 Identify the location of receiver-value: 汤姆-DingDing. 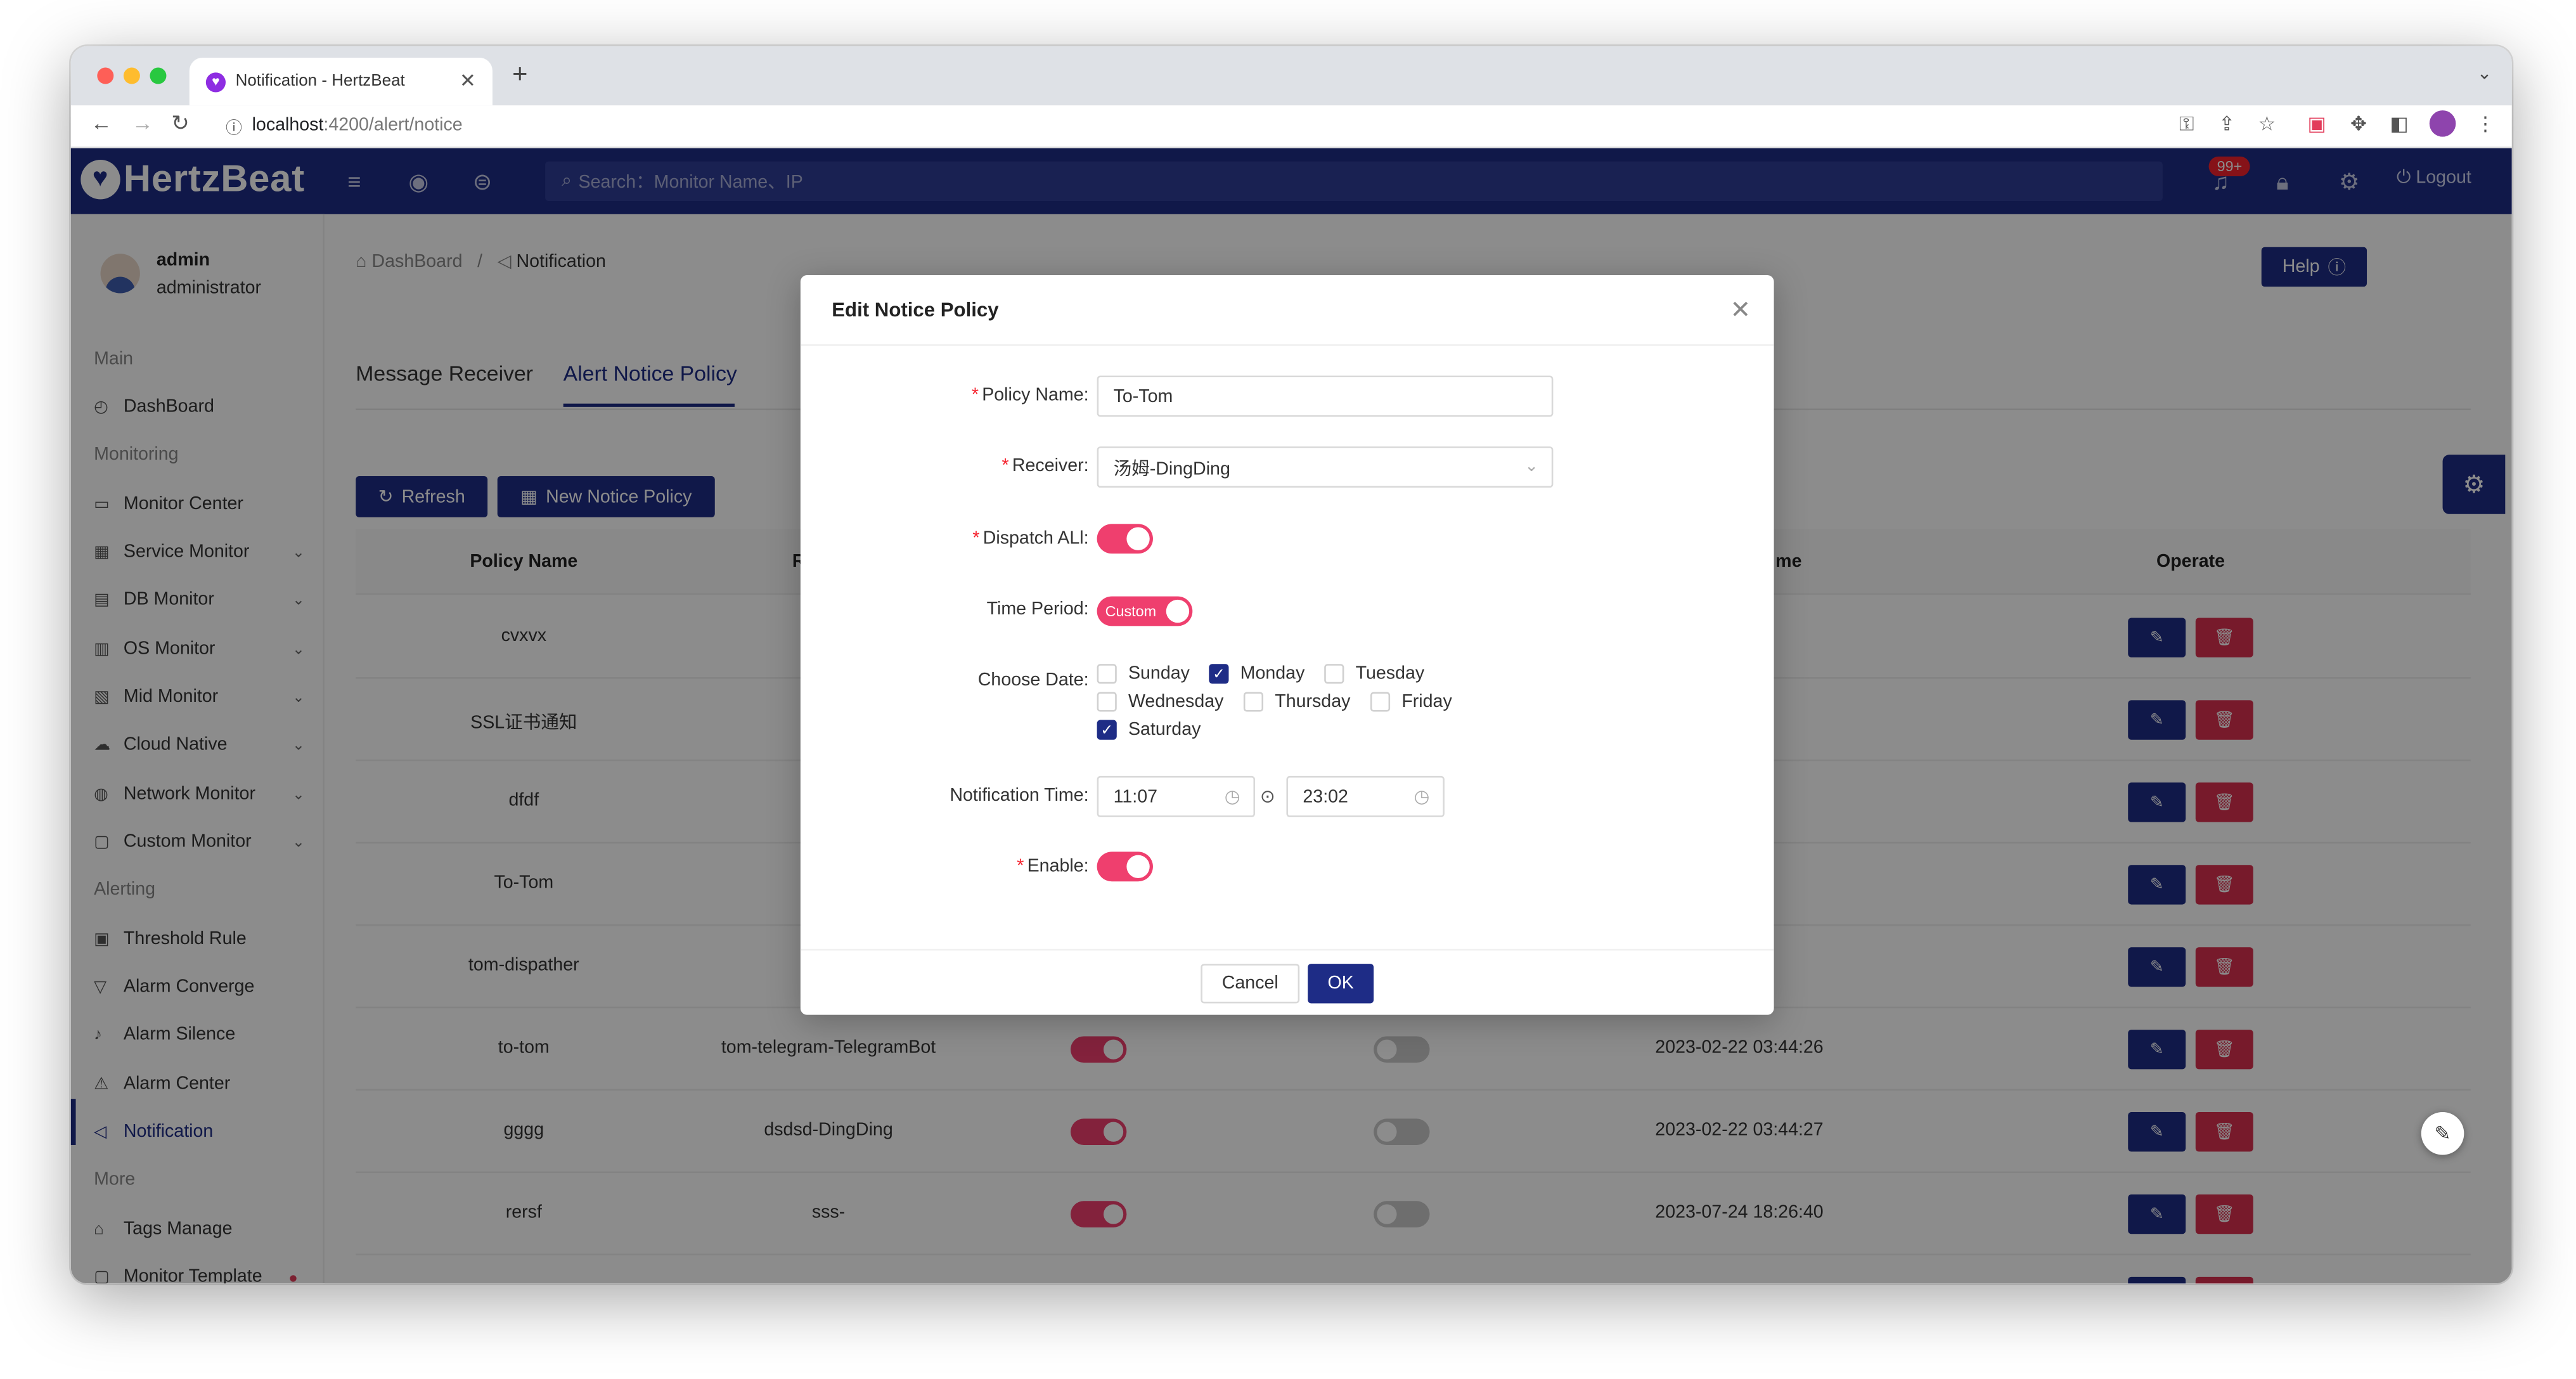
(1171, 469).